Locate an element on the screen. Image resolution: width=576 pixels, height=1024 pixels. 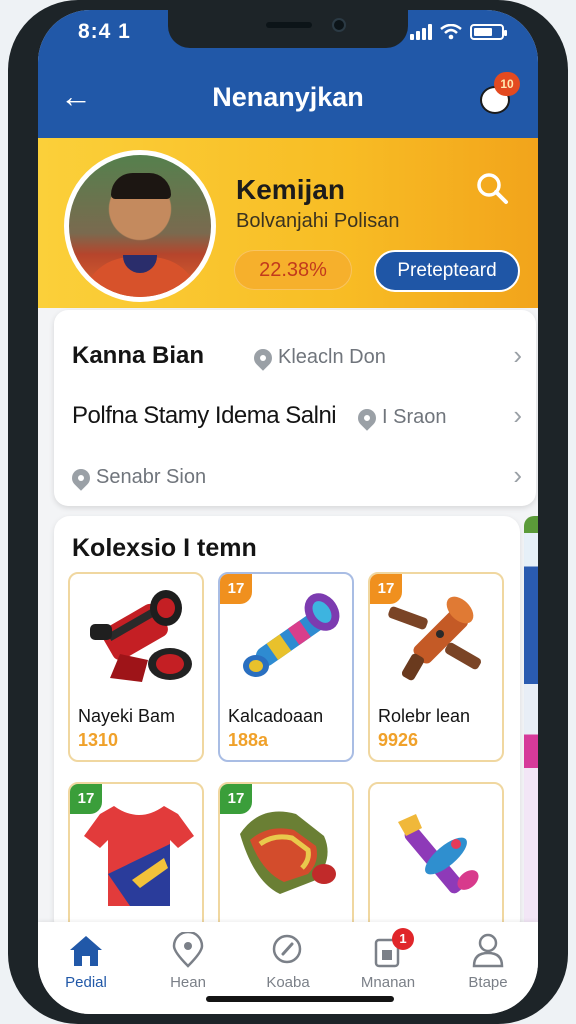
device-notch is located at coordinates (288, 29).